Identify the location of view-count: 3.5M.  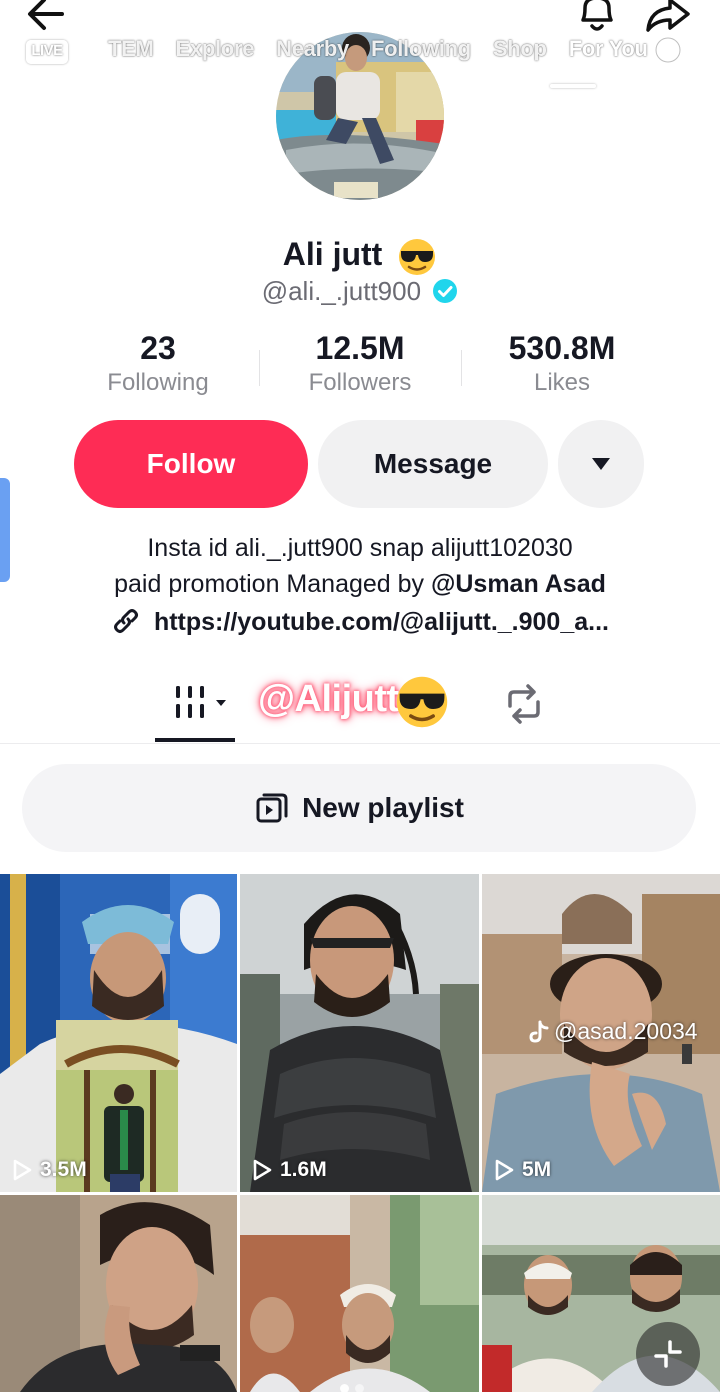
(49, 1170).